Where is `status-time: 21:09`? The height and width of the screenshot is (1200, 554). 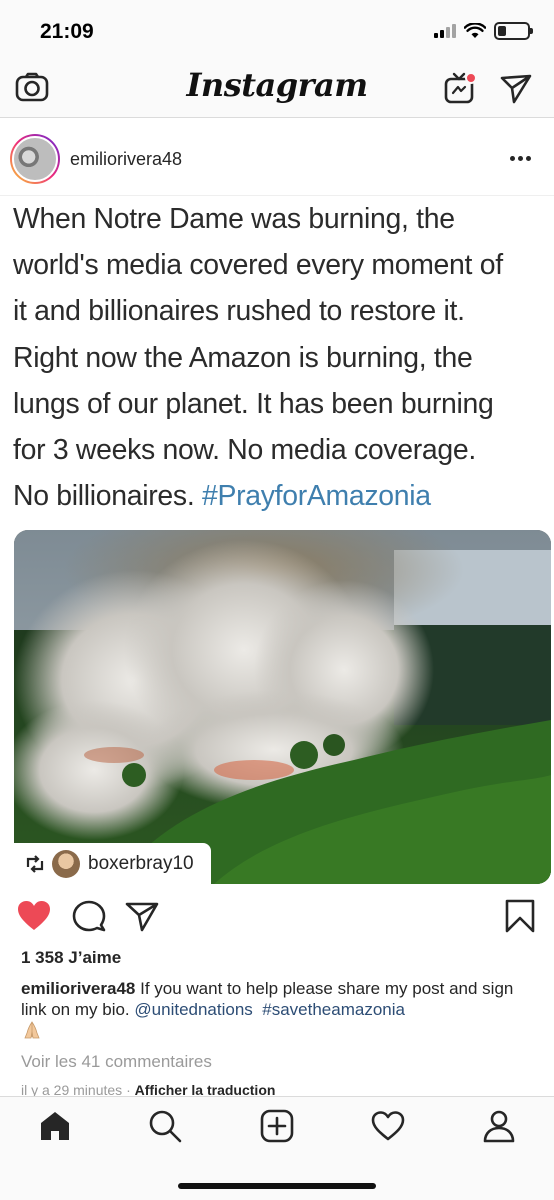 status-time: 21:09 is located at coordinates (67, 31).